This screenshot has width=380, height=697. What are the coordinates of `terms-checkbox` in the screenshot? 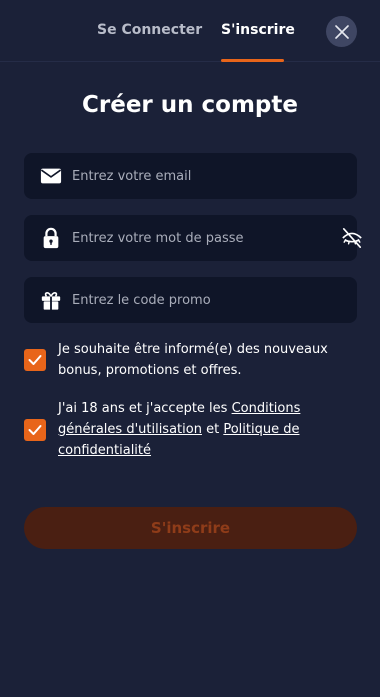 It's located at (35, 430).